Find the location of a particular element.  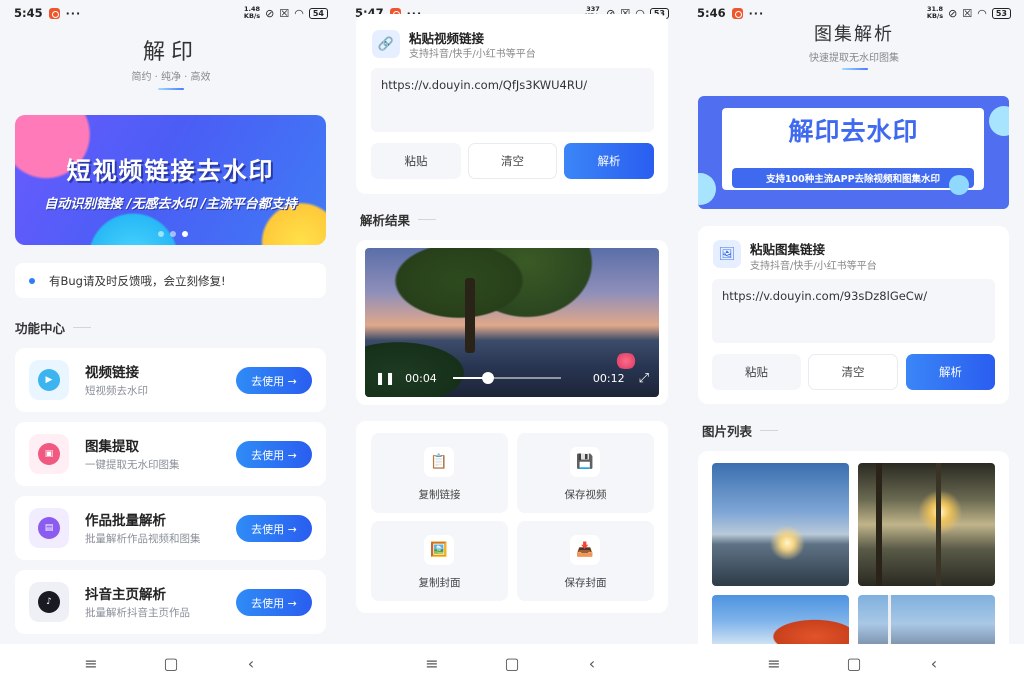

feature-card-douyin-profile: ♪ 抖音主页解析 批量解析抖音主页作品 去使用 → is located at coordinates (170, 602).